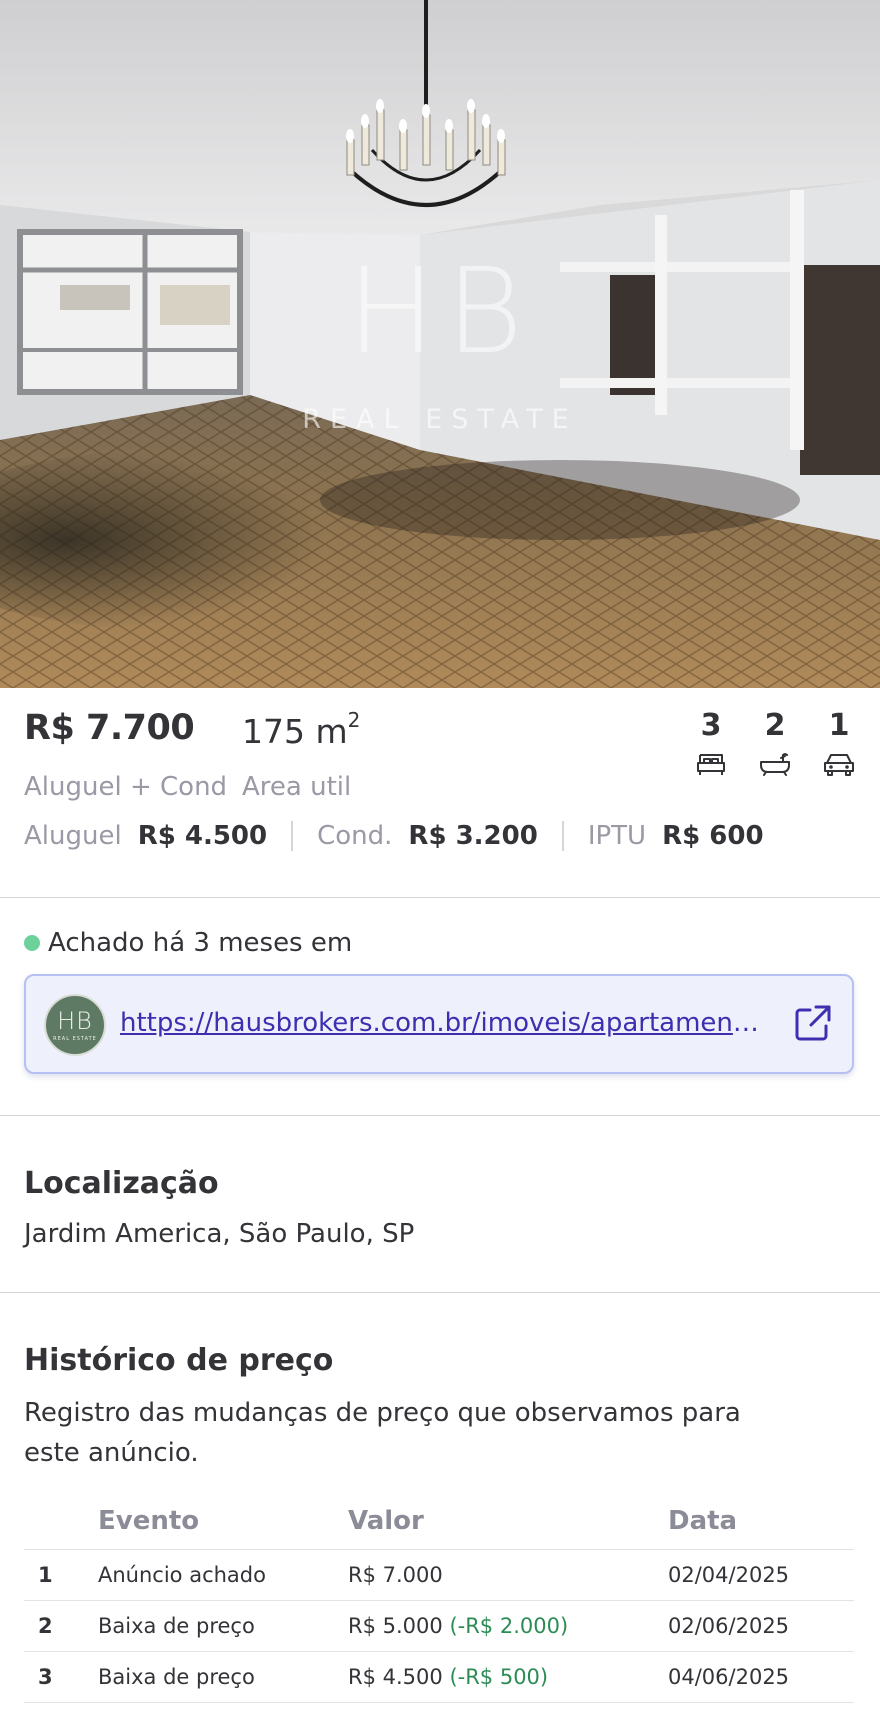  Describe the element at coordinates (75, 1039) in the screenshot. I see `source-logo-text: REAL ESTATE` at that location.